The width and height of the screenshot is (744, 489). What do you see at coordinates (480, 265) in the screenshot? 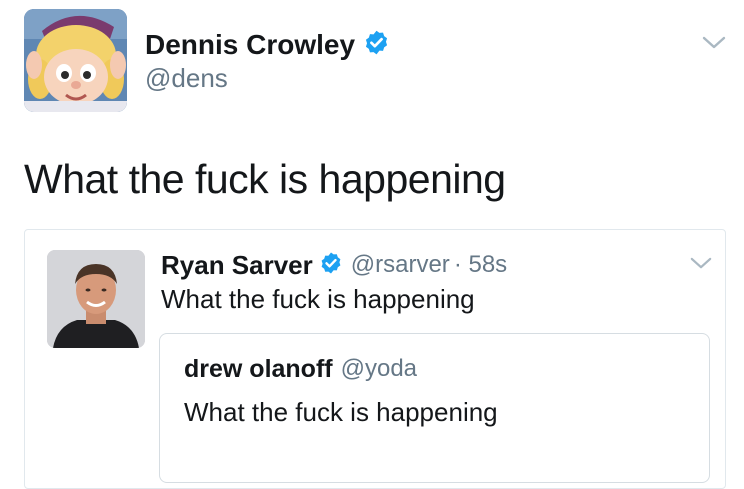
I see `retweet-timestamp: · 58s` at bounding box center [480, 265].